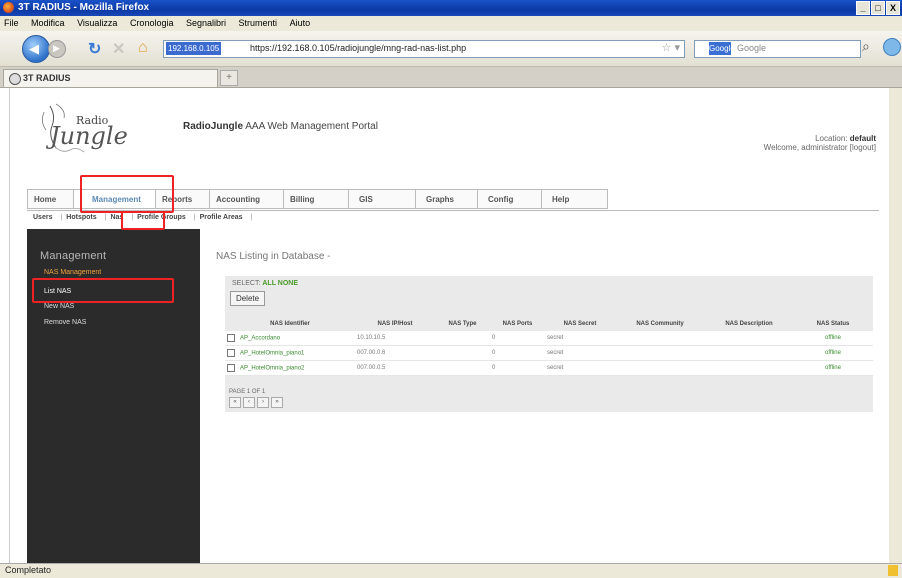 The height and width of the screenshot is (578, 902). Describe the element at coordinates (395, 338) in the screenshot. I see `nas-ip-cell: 10.10.10.5` at that location.